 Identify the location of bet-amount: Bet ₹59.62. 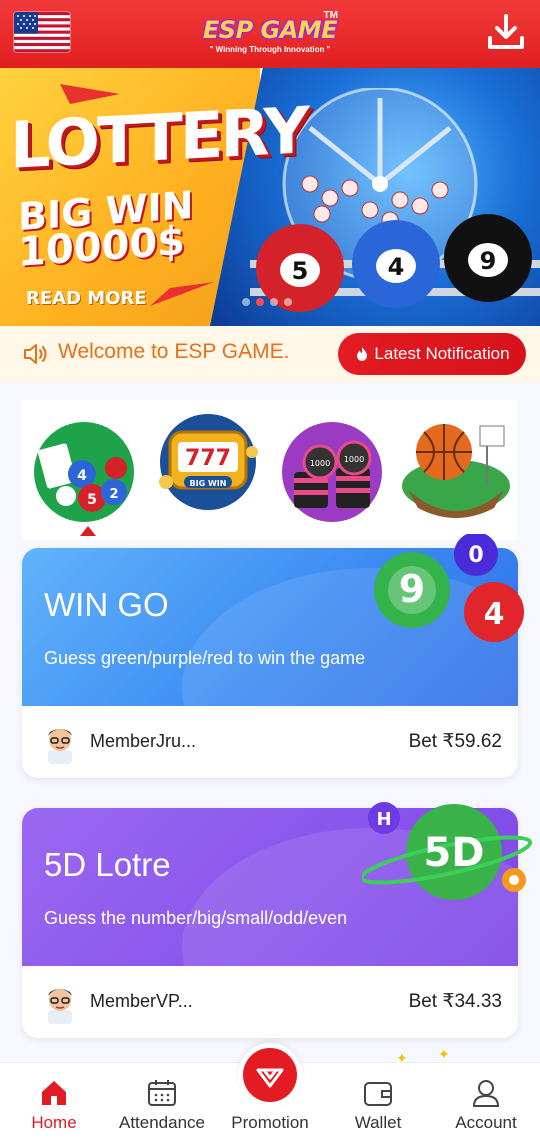
(455, 741).